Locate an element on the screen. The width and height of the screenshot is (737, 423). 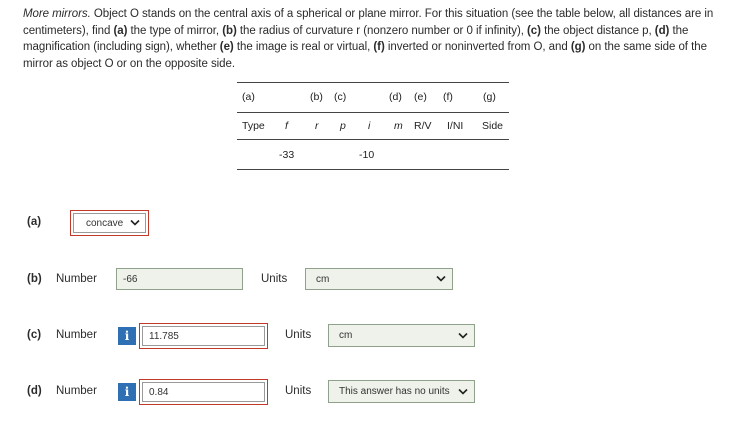
col-header-c: (c) is located at coordinates (340, 97).